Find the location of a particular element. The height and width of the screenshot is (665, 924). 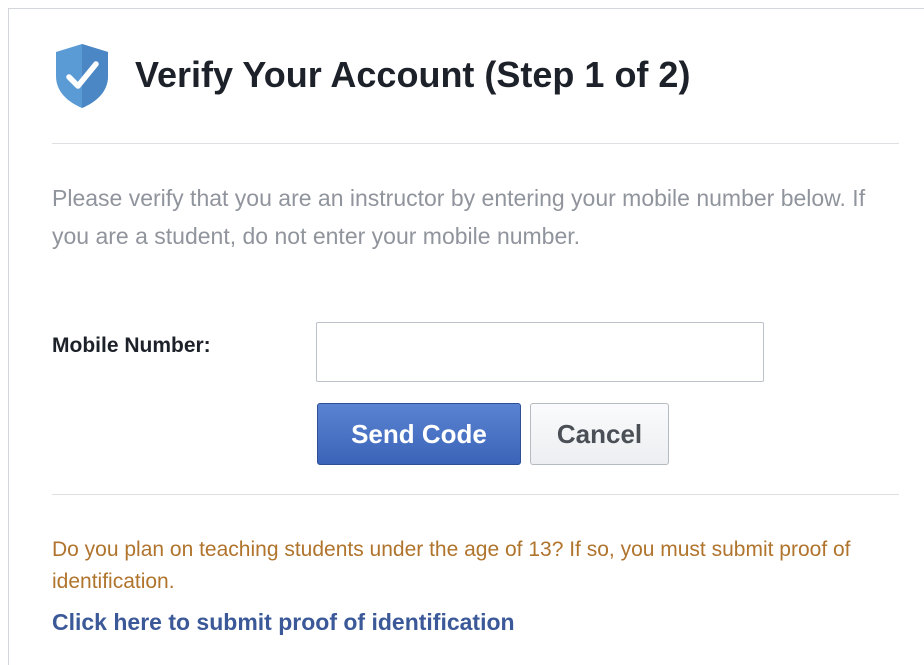

dialog-header: Verify Your Account (Step 1 of 2) is located at coordinates (488, 80).